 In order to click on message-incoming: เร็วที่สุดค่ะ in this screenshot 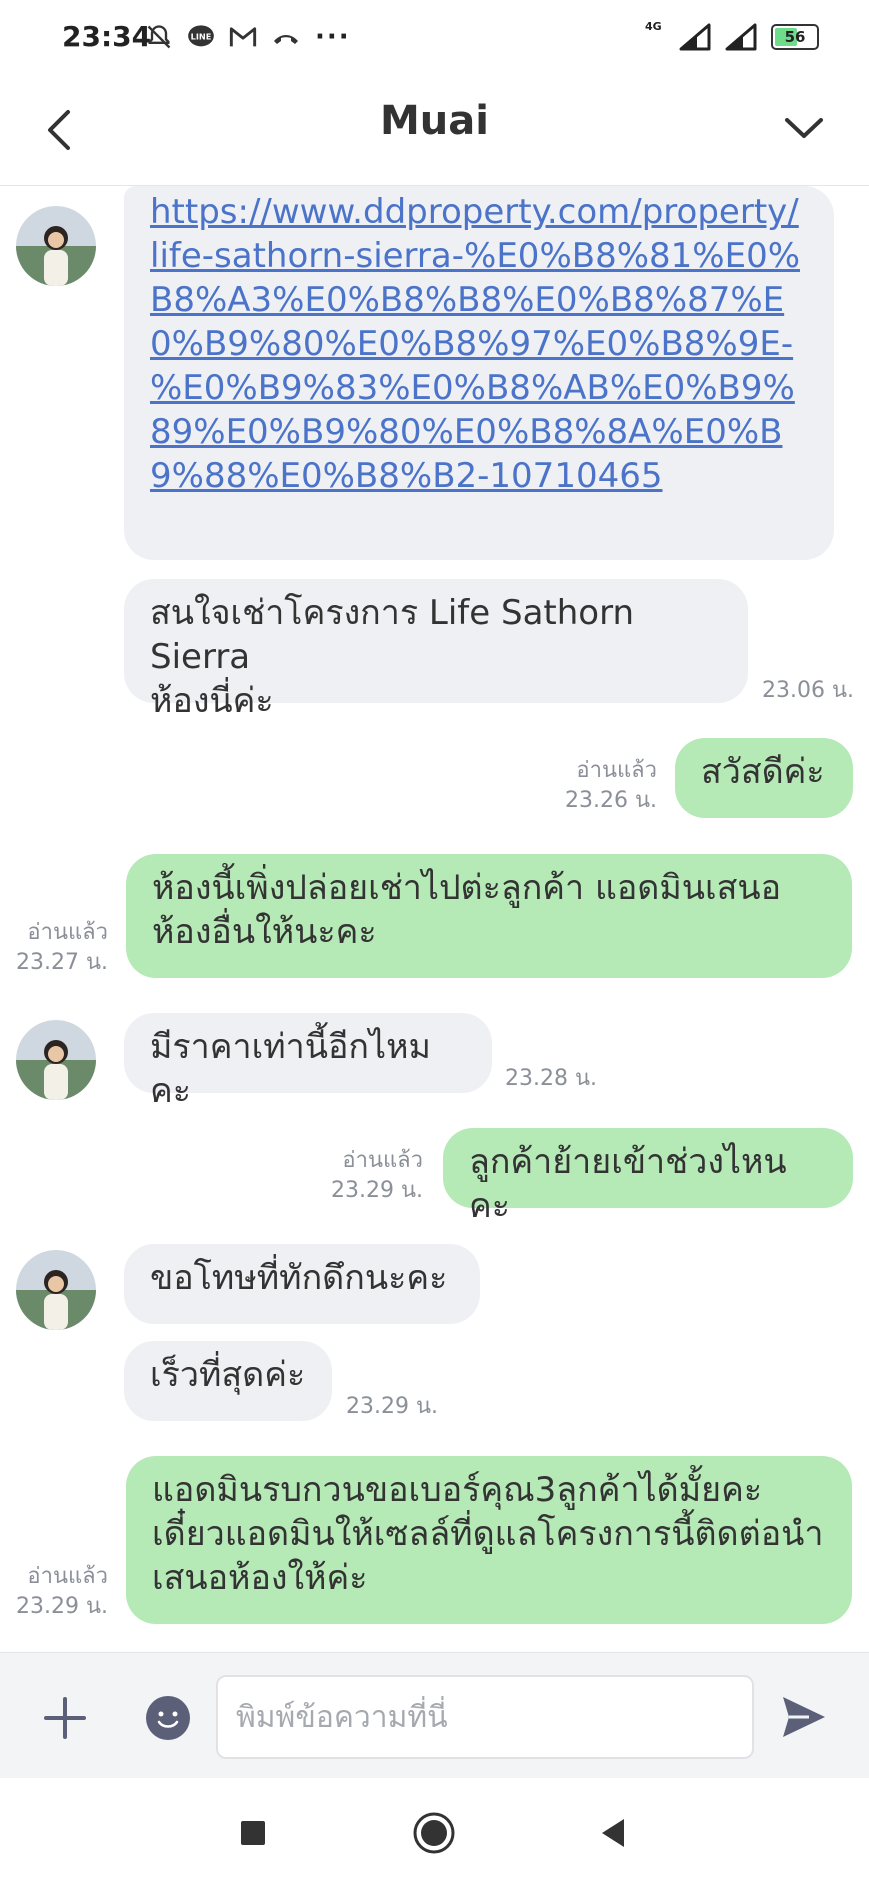, I will do `click(228, 1381)`.